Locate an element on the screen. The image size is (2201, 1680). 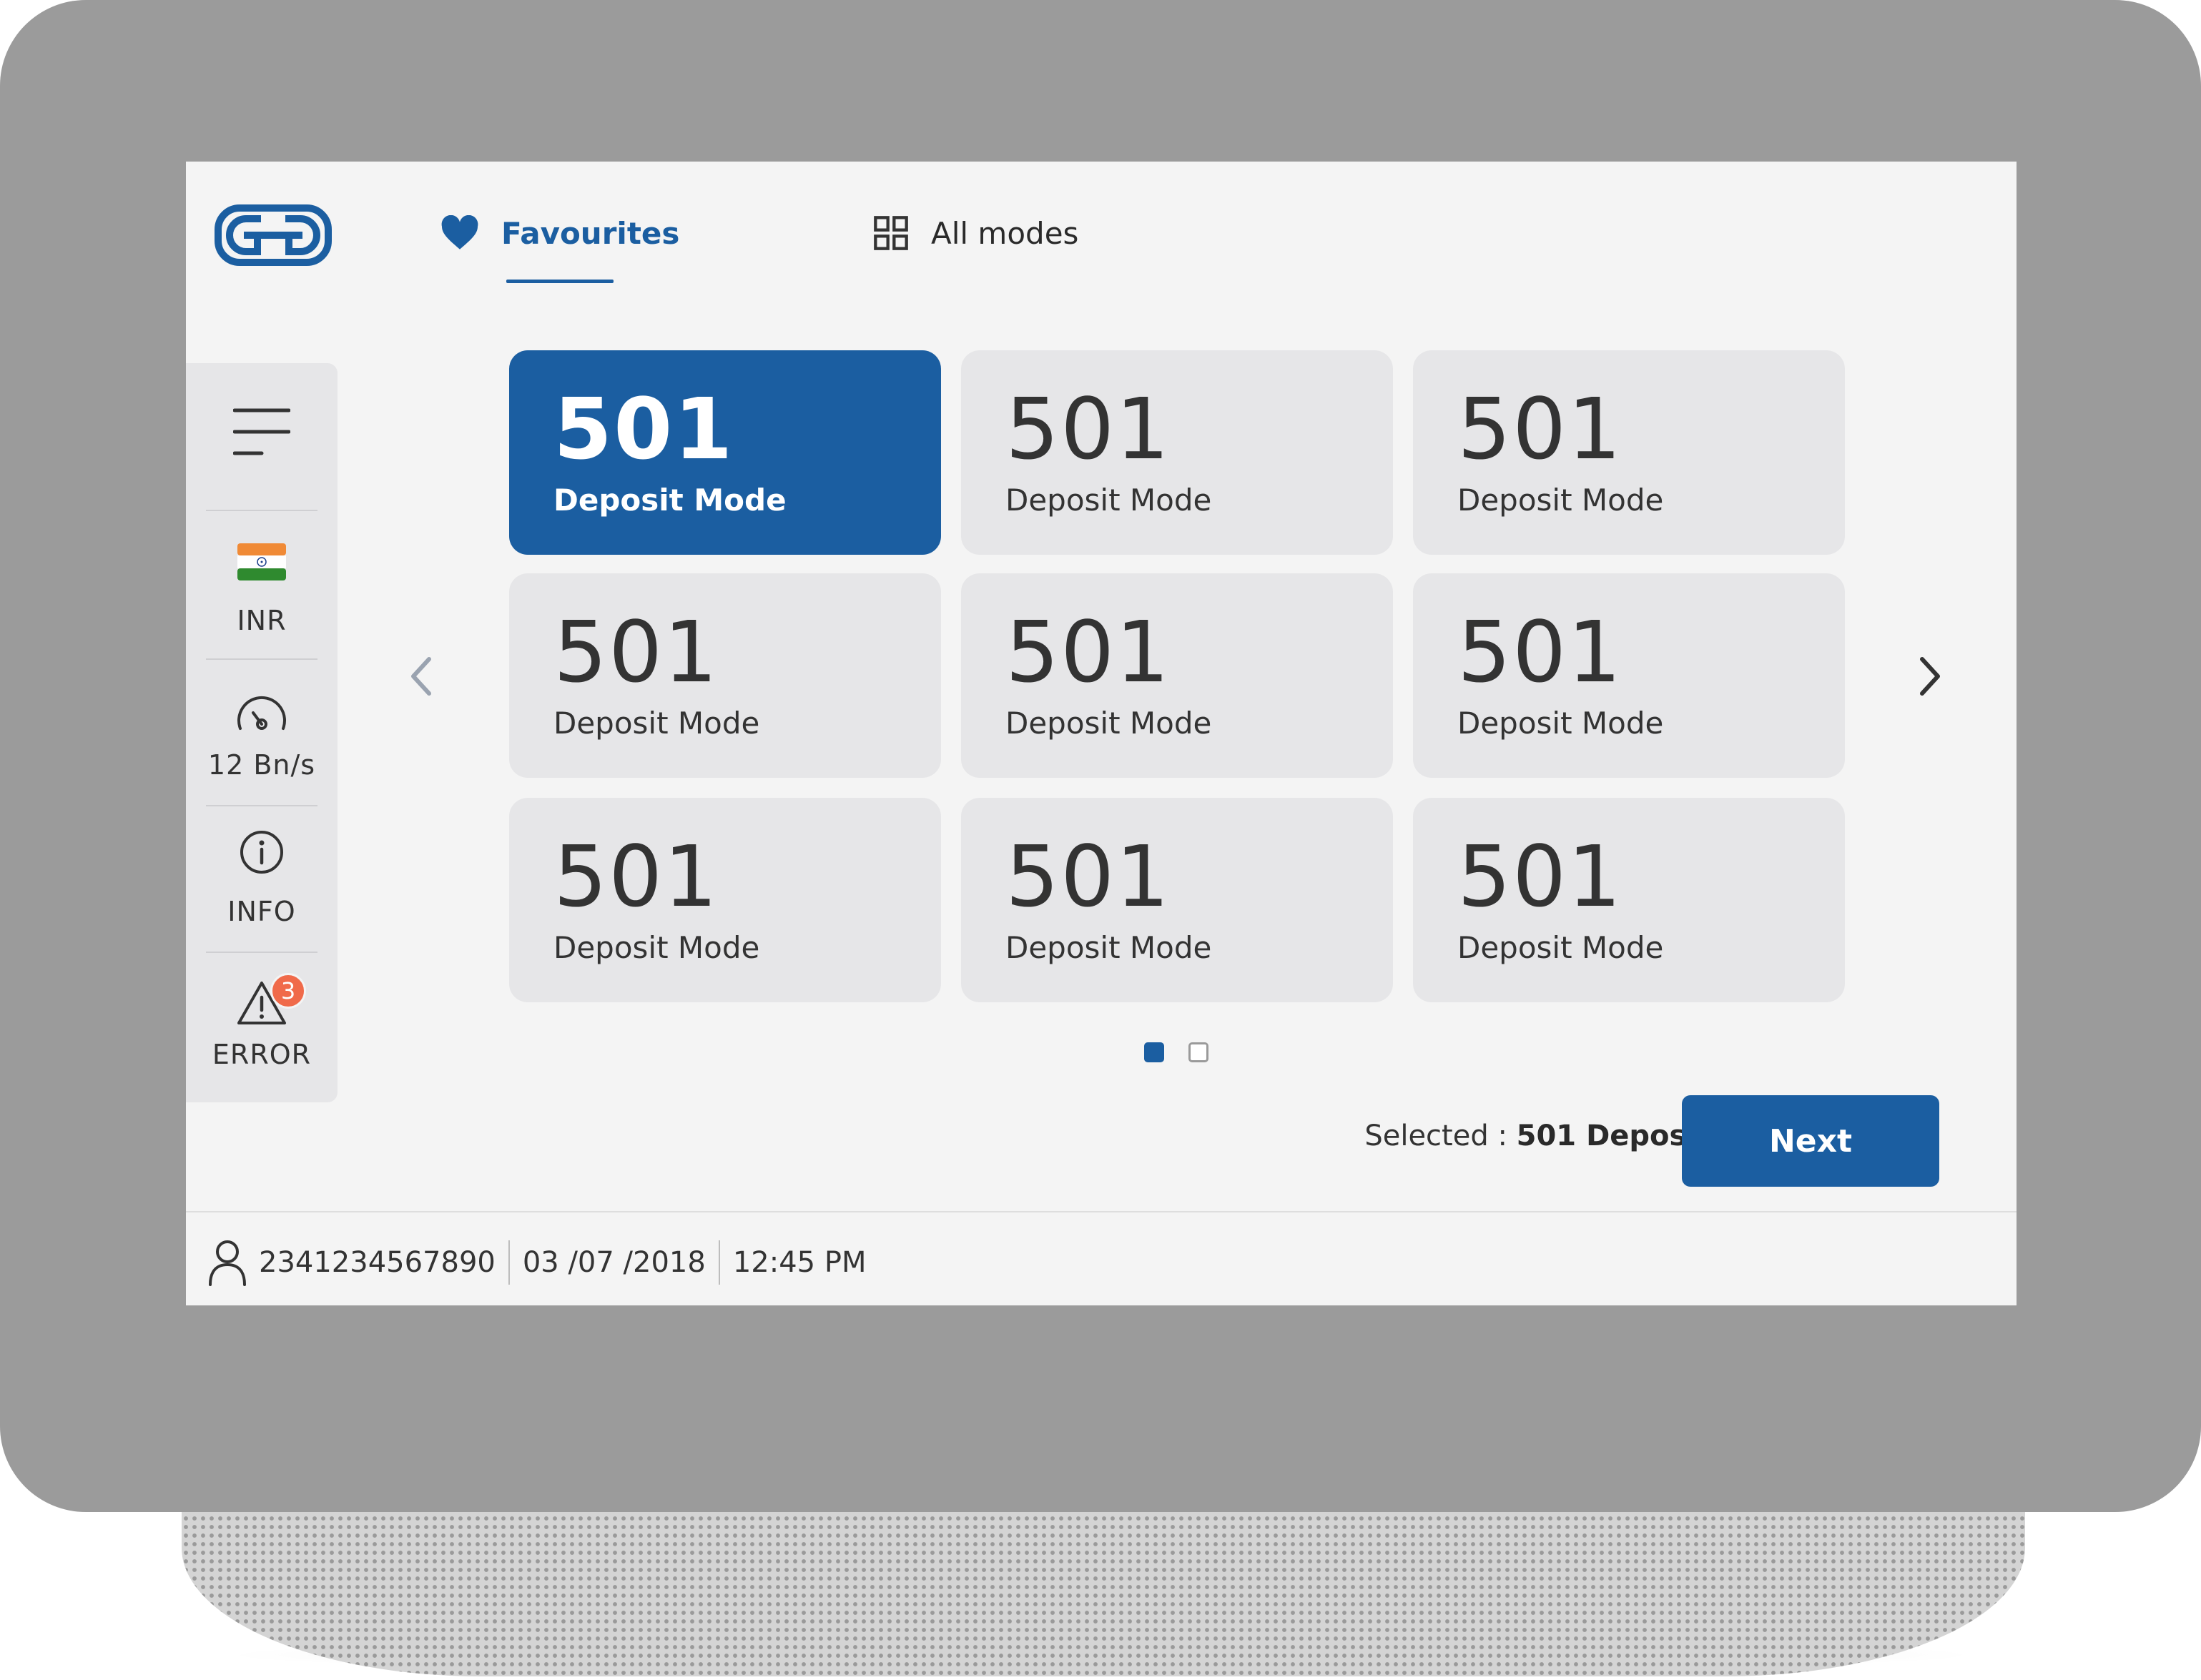
speed-indicator: 12 Bn/s is located at coordinates (262, 733).